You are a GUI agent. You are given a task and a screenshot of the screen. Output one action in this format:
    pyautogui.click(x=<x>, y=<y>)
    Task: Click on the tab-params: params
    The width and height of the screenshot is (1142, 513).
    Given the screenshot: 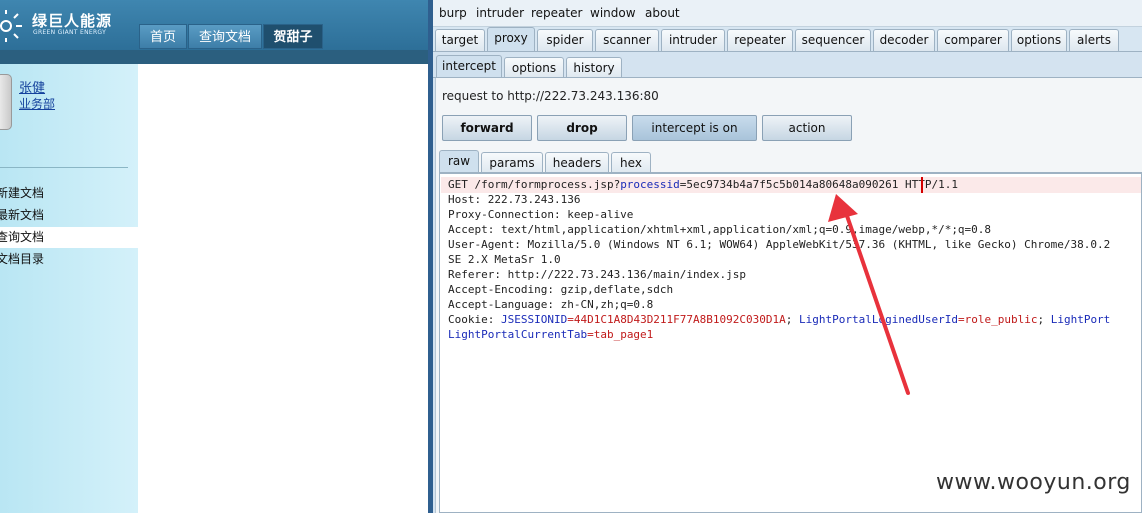 What is the action you would take?
    pyautogui.click(x=512, y=163)
    